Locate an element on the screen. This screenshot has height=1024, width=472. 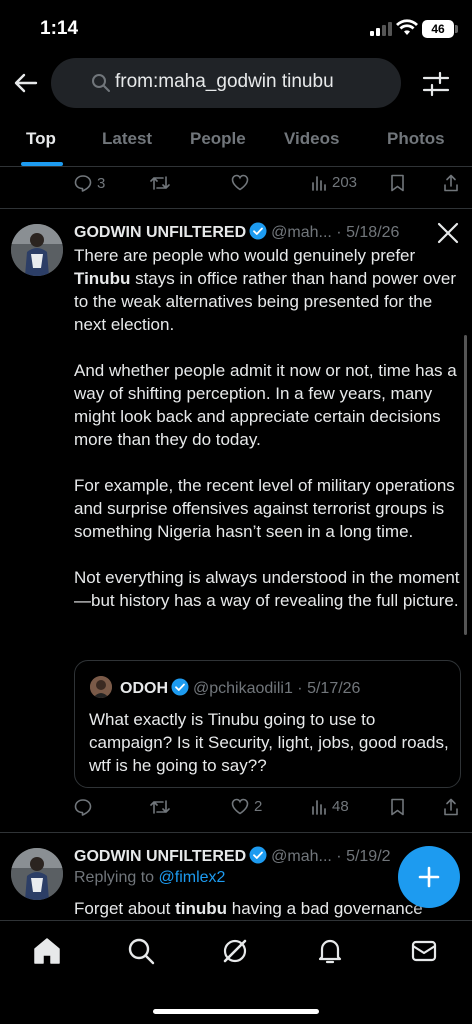
like-button: 2 is located at coordinates (246, 806).